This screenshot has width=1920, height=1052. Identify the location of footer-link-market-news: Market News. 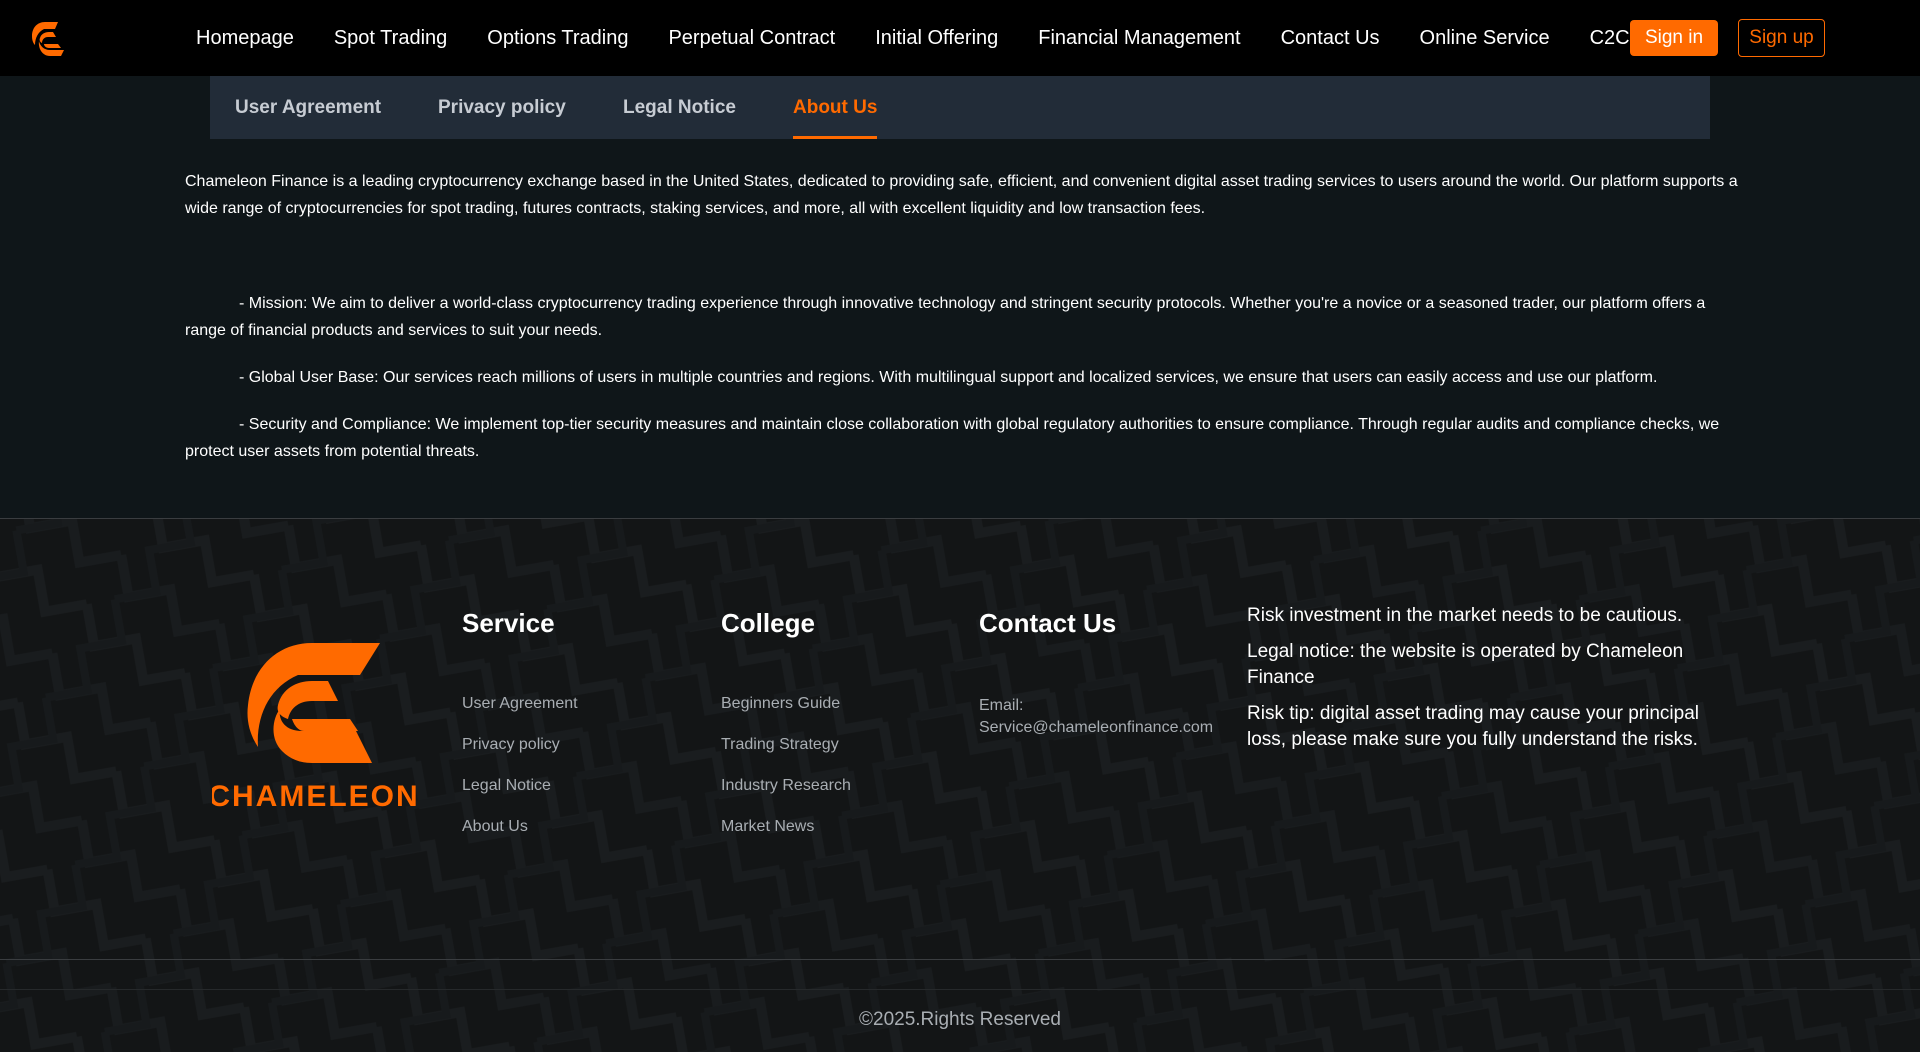
(786, 838).